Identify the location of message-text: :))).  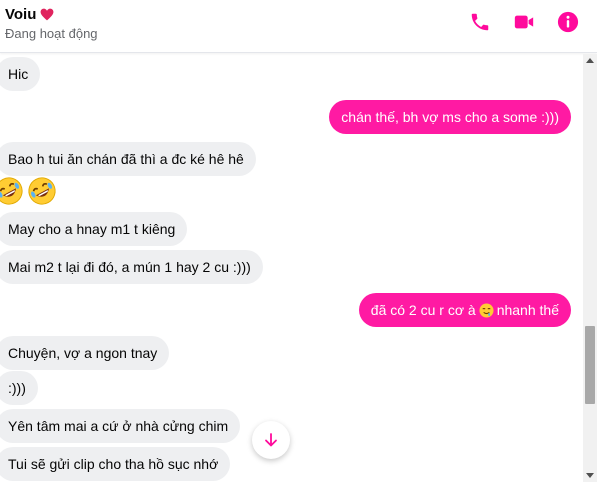
(17, 388).